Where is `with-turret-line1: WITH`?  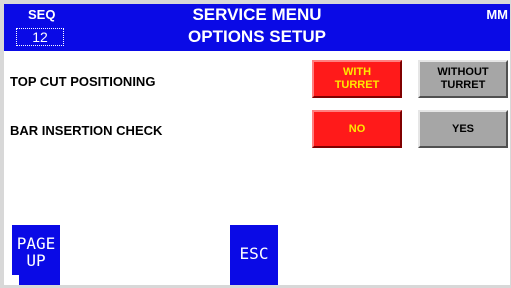
with-turret-line1: WITH is located at coordinates (357, 72).